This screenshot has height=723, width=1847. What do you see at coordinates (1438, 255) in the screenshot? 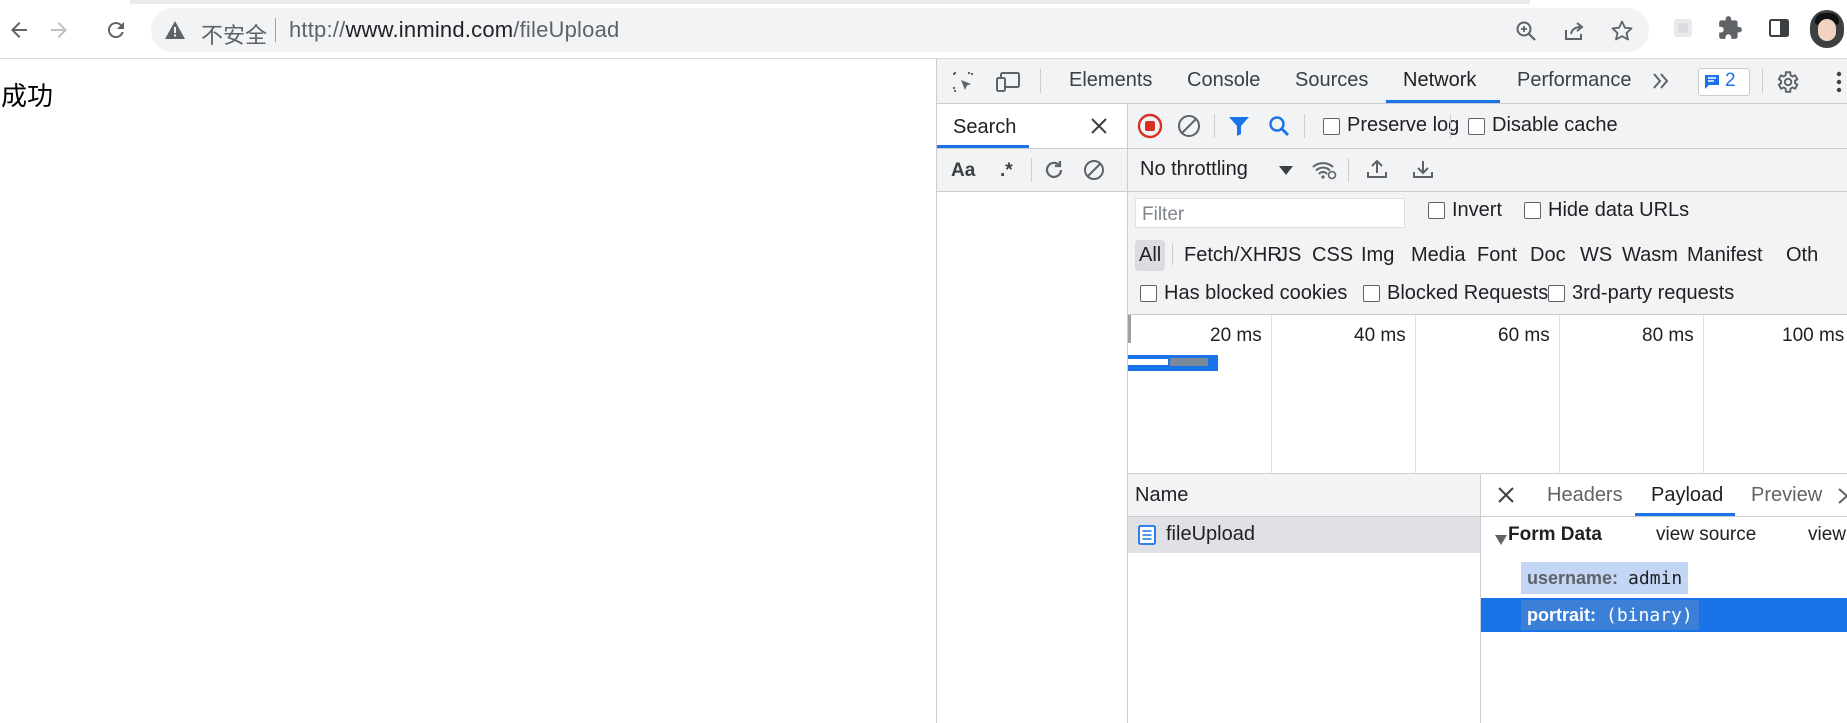
I see `type-filter-media: Media` at bounding box center [1438, 255].